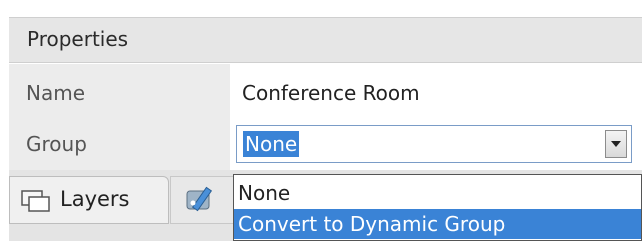 The image size is (642, 241). I want to click on tab-other, so click(202, 200).